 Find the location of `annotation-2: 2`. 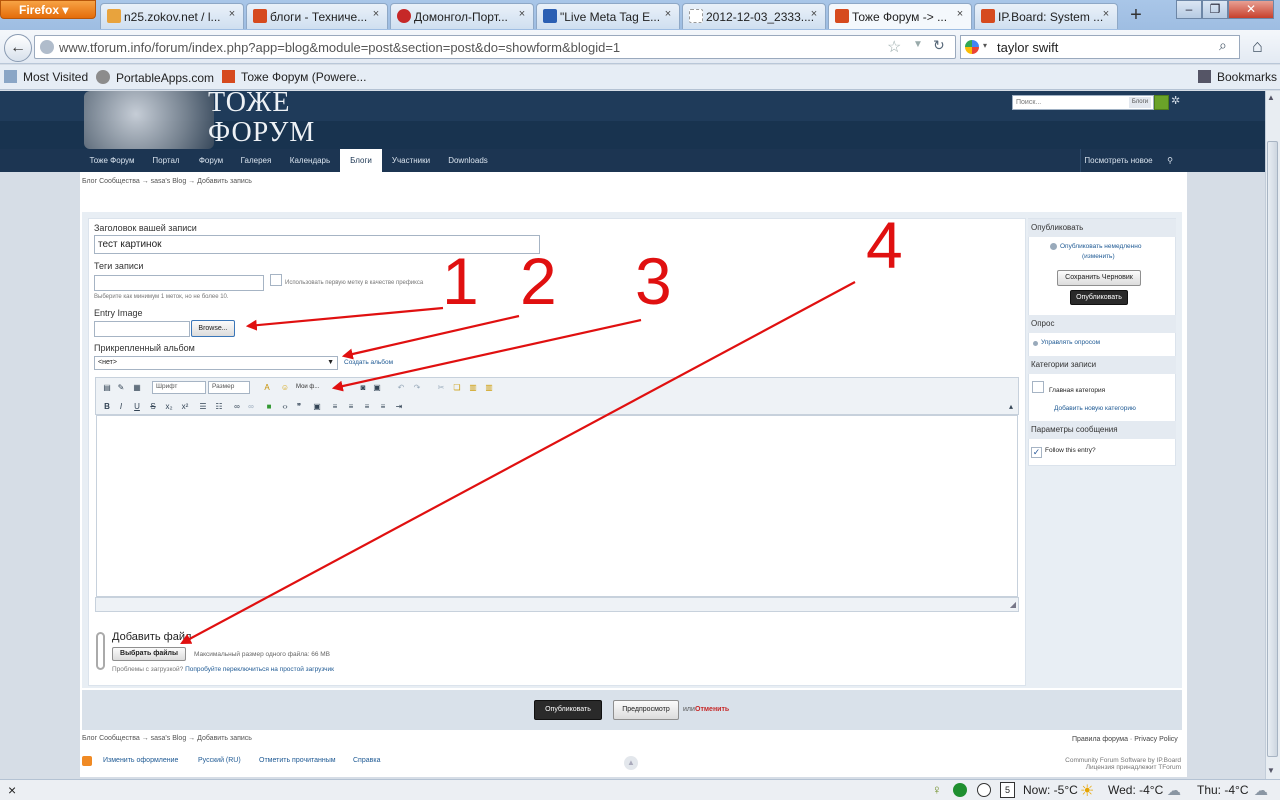

annotation-2: 2 is located at coordinates (538, 281).